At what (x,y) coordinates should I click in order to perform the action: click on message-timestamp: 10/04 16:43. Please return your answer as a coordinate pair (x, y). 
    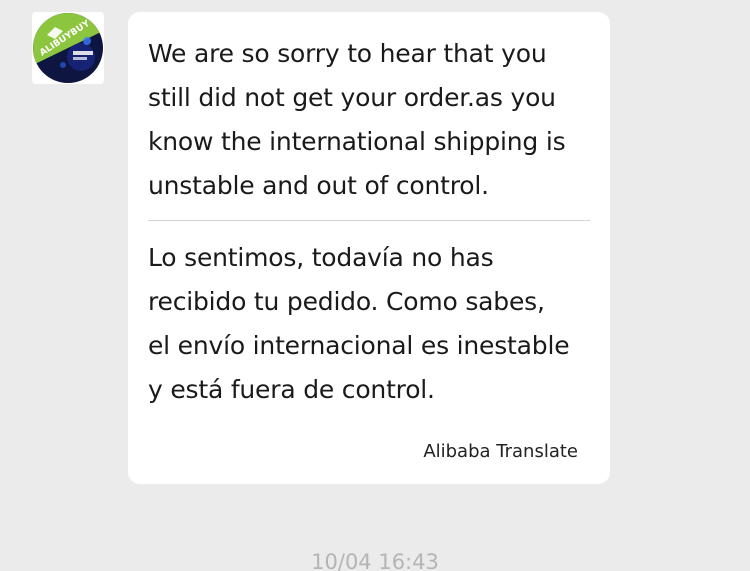
    Looking at the image, I should click on (375, 560).